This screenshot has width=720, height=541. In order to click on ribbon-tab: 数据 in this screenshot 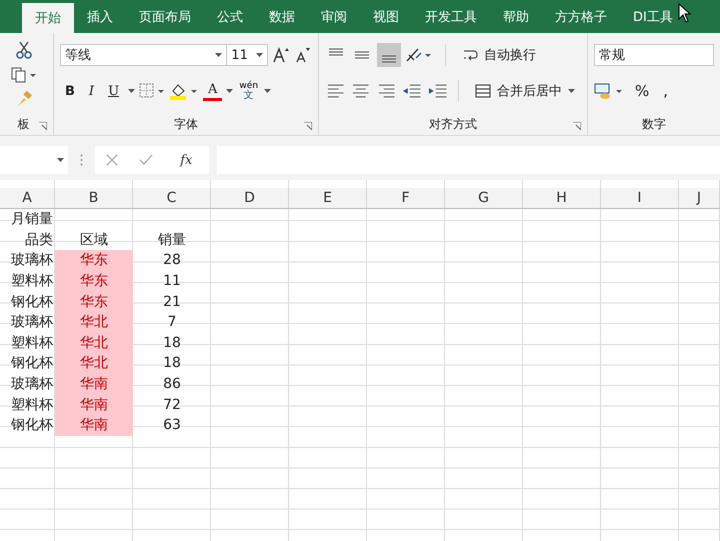, I will do `click(282, 16)`.